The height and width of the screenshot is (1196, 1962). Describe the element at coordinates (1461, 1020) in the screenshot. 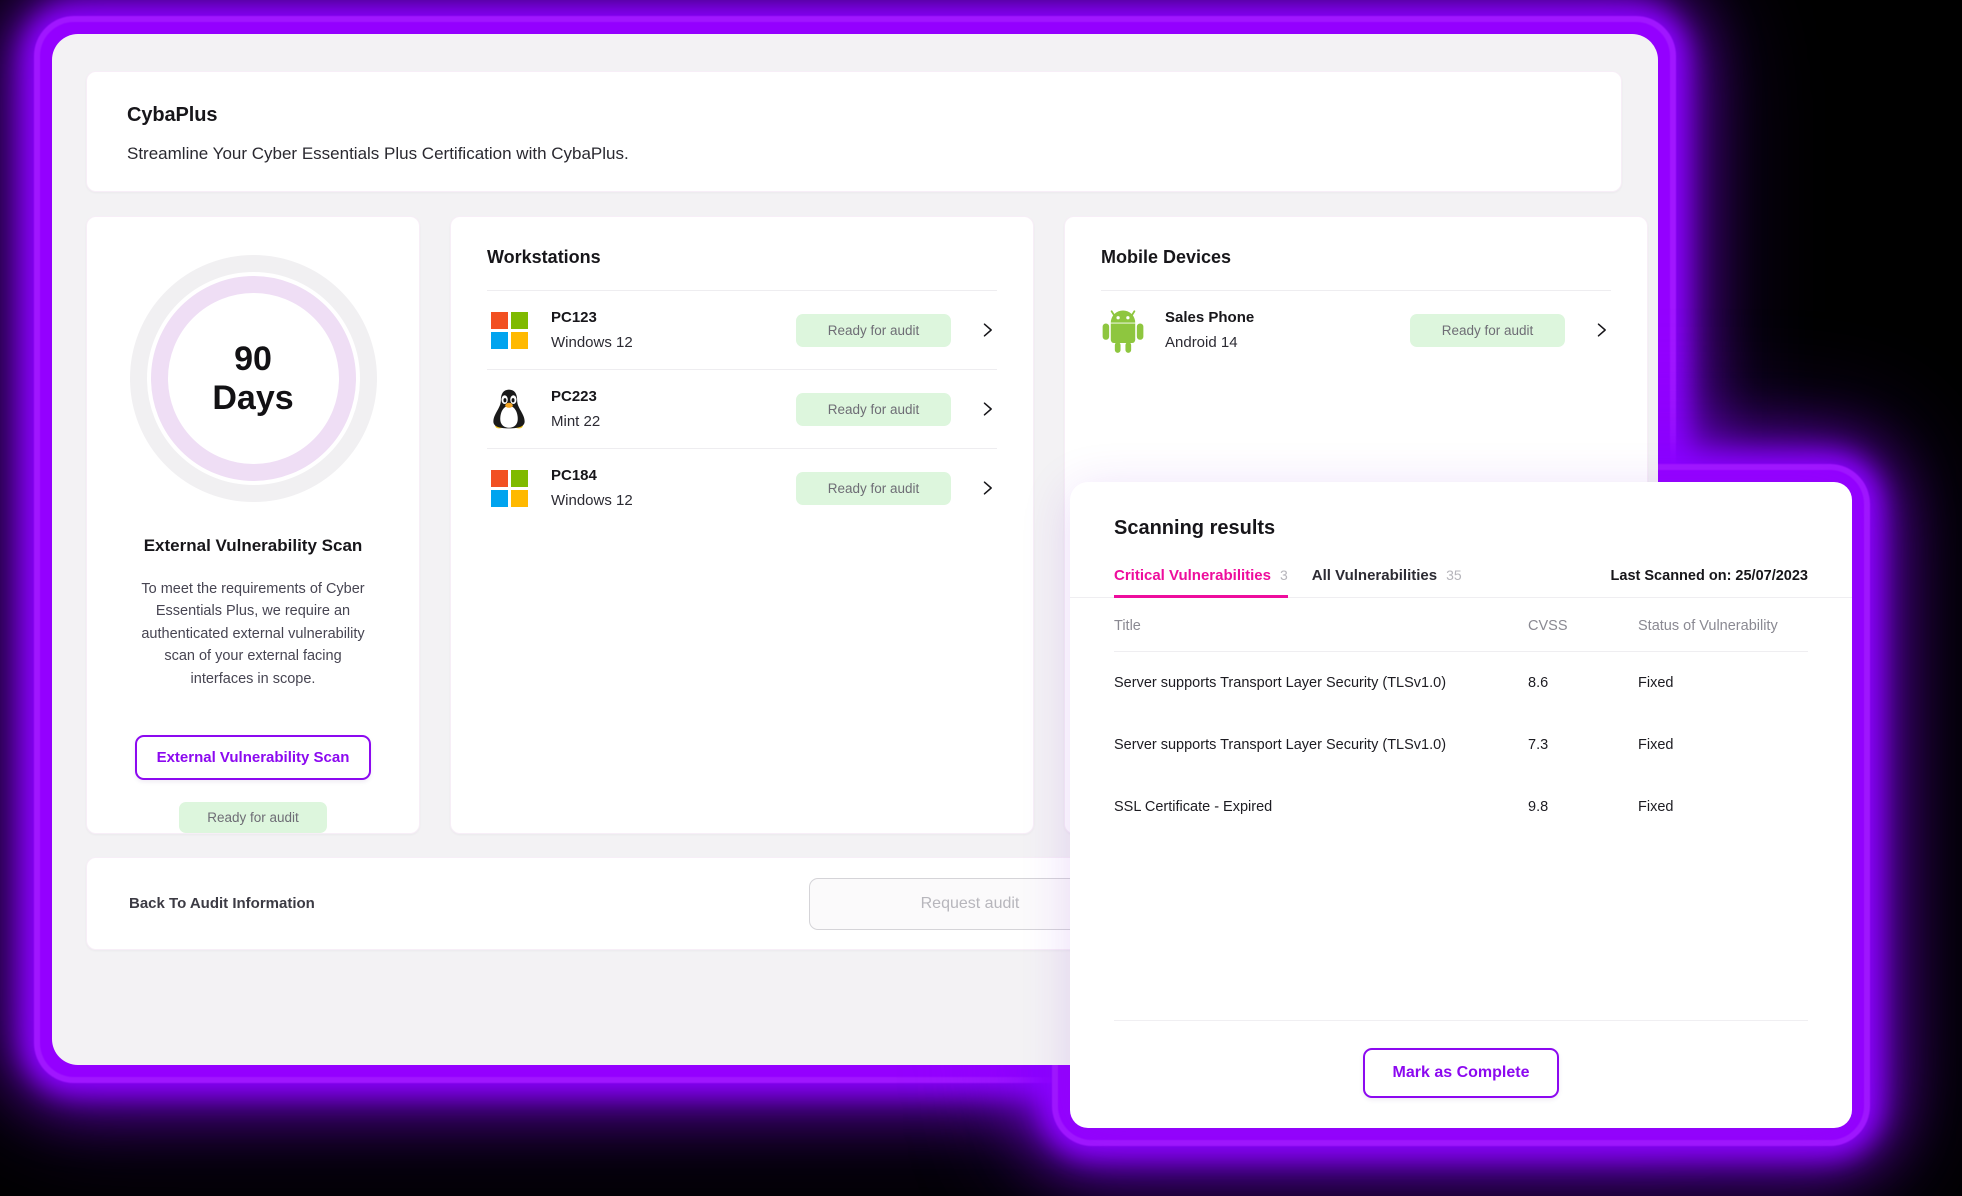

I see `footer-divider` at that location.